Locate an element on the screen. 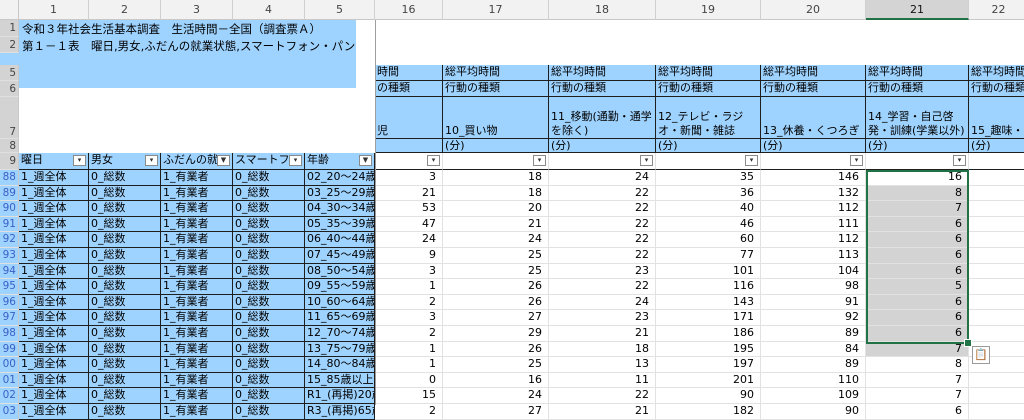 The width and height of the screenshot is (1024, 420). data-cell-value: 26 is located at coordinates (496, 287).